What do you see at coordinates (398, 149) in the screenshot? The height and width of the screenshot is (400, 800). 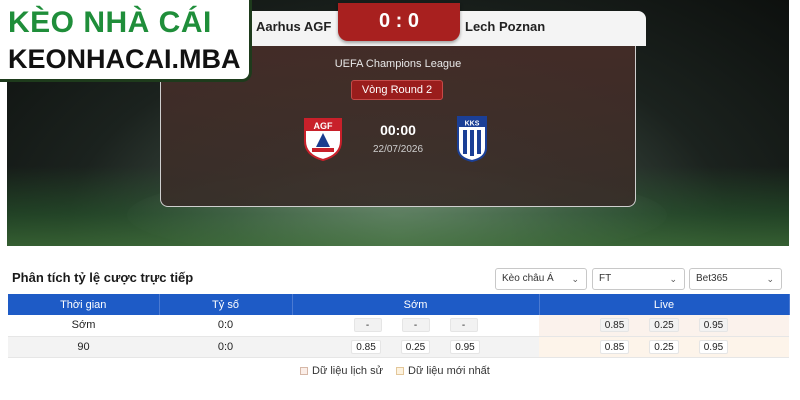 I see `match-date: 22/07/2026` at bounding box center [398, 149].